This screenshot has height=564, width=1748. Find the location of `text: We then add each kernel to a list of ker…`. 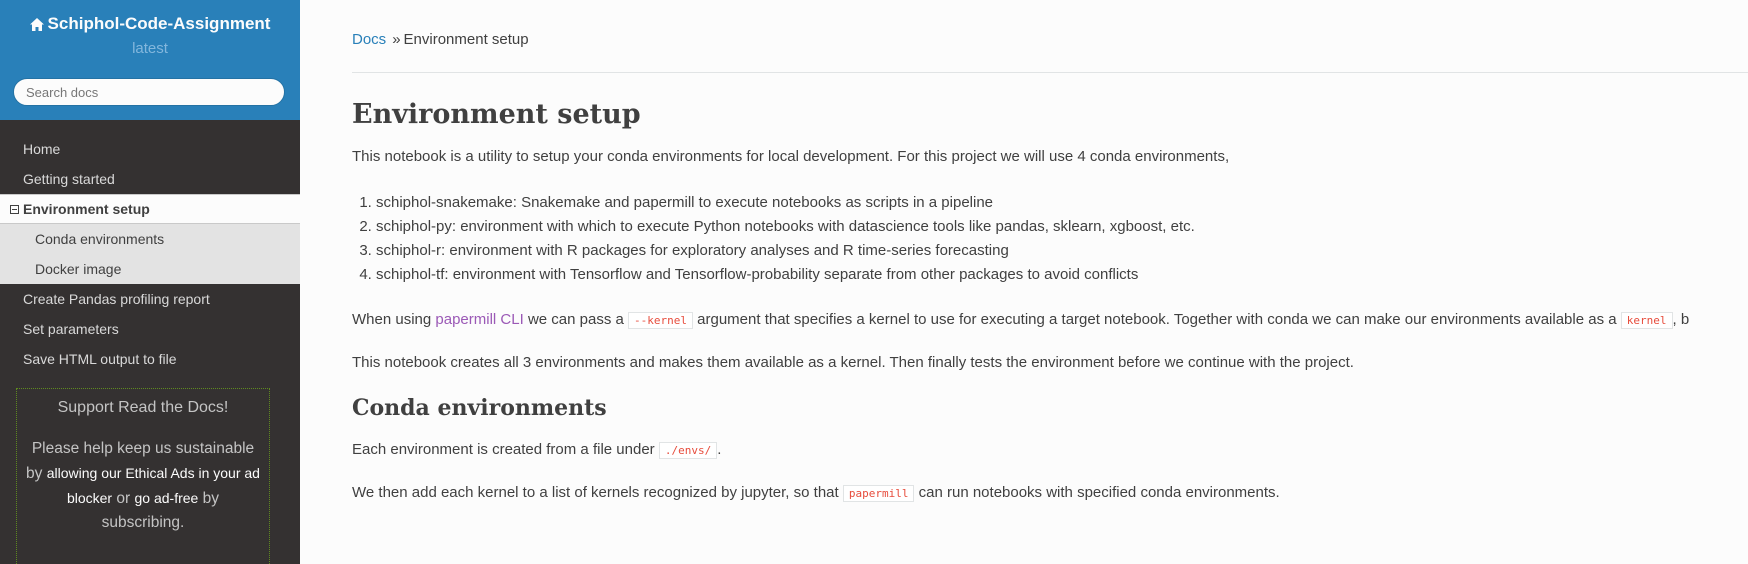

text: We then add each kernel to a list of ker… is located at coordinates (595, 492).